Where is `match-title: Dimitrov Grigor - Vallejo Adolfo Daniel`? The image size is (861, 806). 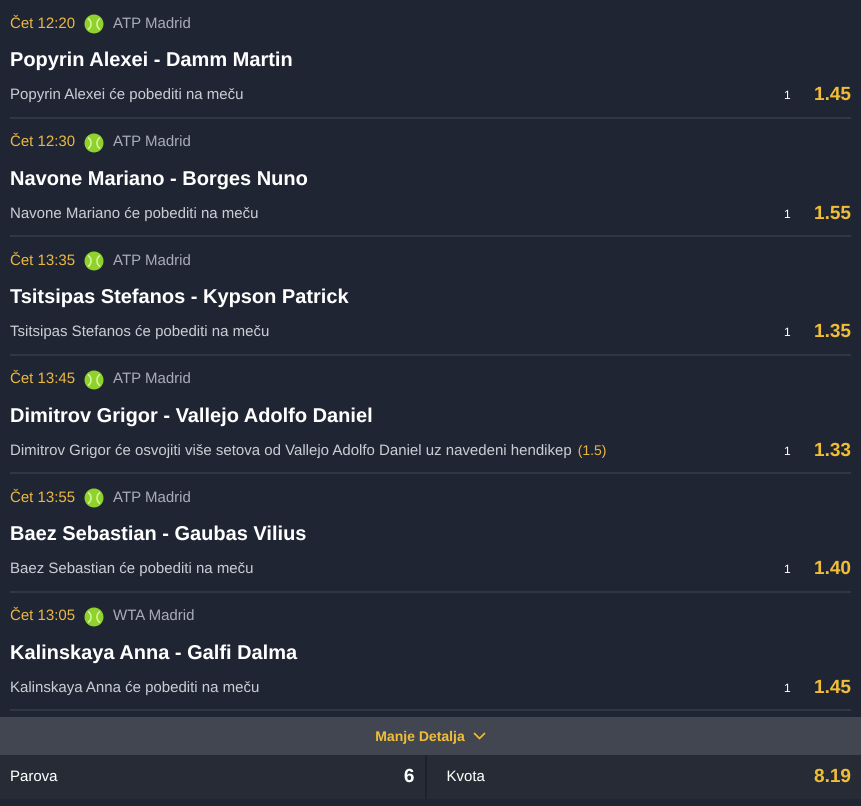 match-title: Dimitrov Grigor - Vallejo Adolfo Daniel is located at coordinates (192, 415).